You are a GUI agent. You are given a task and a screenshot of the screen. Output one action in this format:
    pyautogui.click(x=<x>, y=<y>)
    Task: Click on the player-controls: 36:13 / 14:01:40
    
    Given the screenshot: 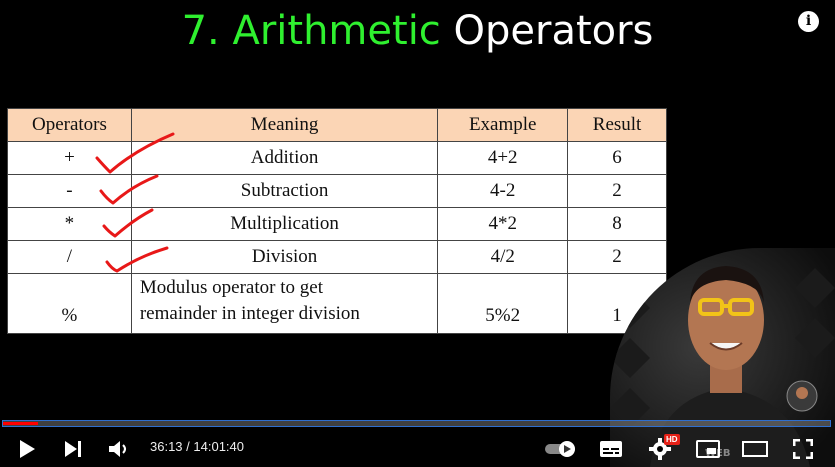 What is the action you would take?
    pyautogui.click(x=417, y=448)
    